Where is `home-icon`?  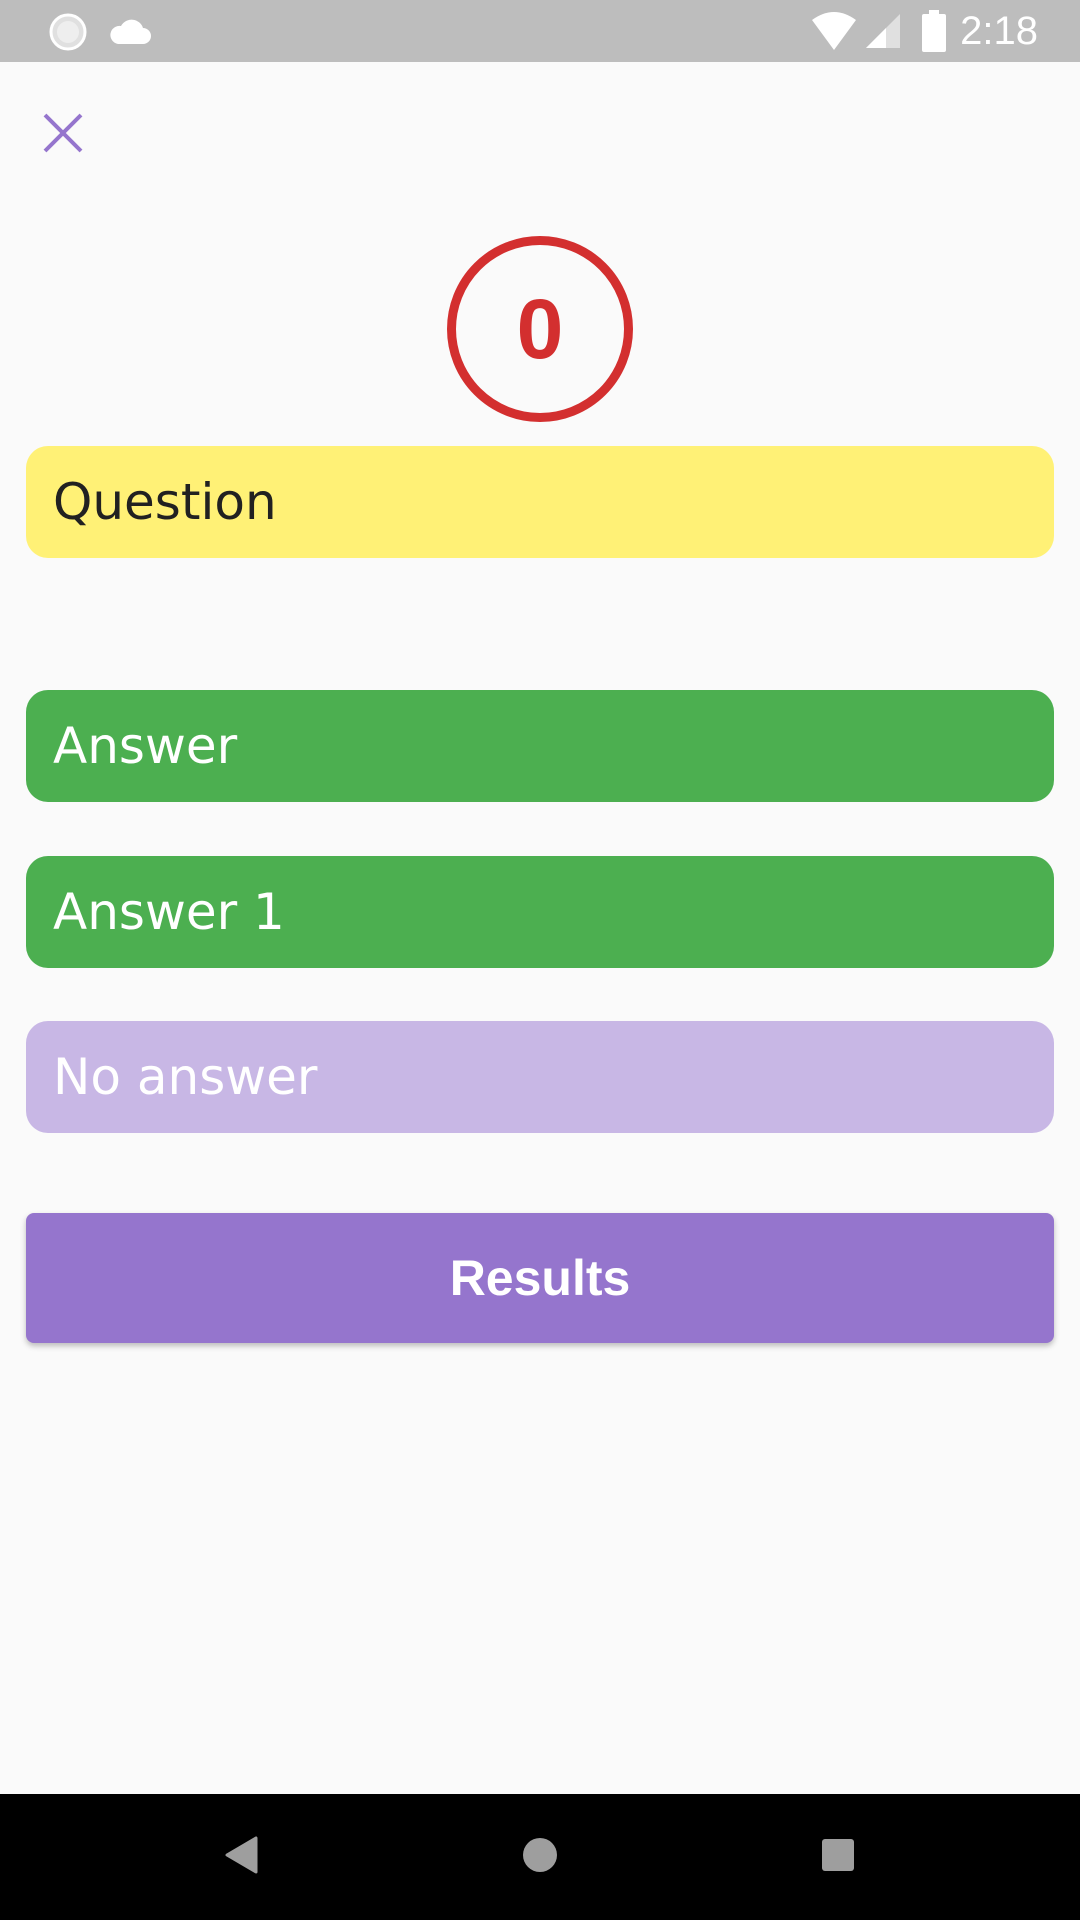
home-icon is located at coordinates (540, 1857).